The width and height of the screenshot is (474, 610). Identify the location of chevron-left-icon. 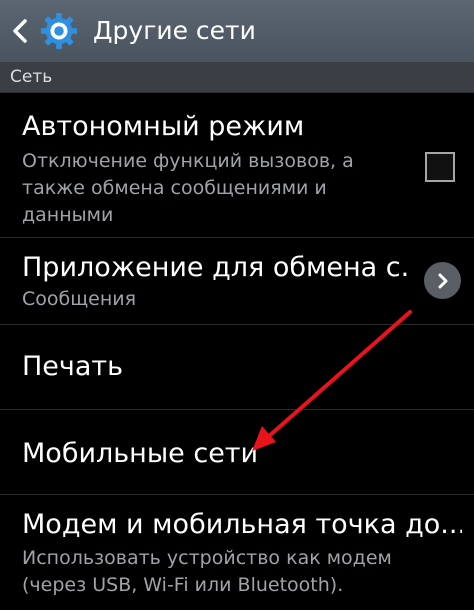
(20, 31).